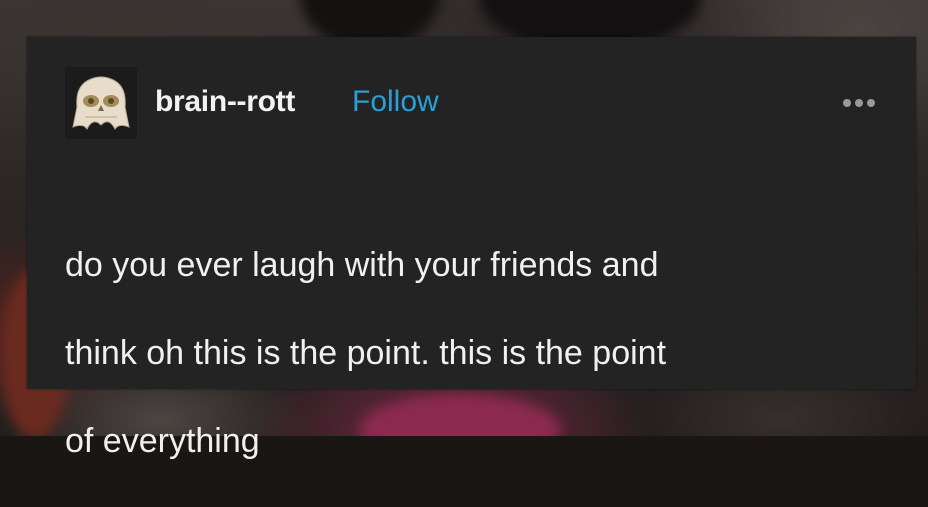 The height and width of the screenshot is (507, 928). What do you see at coordinates (225, 102) in the screenshot?
I see `username: brain--rott` at bounding box center [225, 102].